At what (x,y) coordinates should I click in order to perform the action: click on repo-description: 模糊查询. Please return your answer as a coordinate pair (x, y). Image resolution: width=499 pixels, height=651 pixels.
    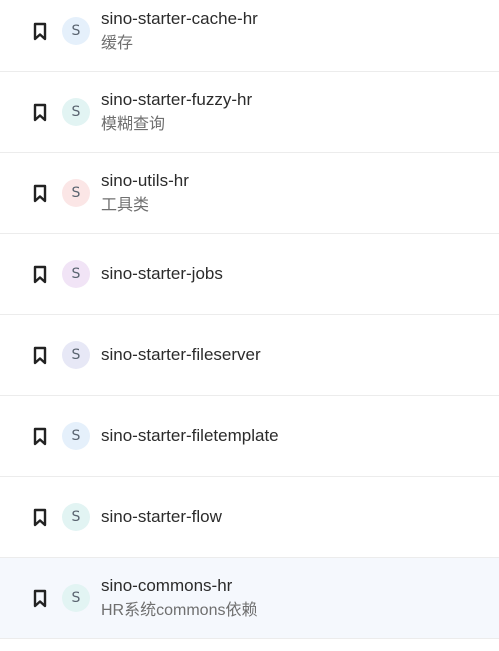
    Looking at the image, I should click on (133, 124).